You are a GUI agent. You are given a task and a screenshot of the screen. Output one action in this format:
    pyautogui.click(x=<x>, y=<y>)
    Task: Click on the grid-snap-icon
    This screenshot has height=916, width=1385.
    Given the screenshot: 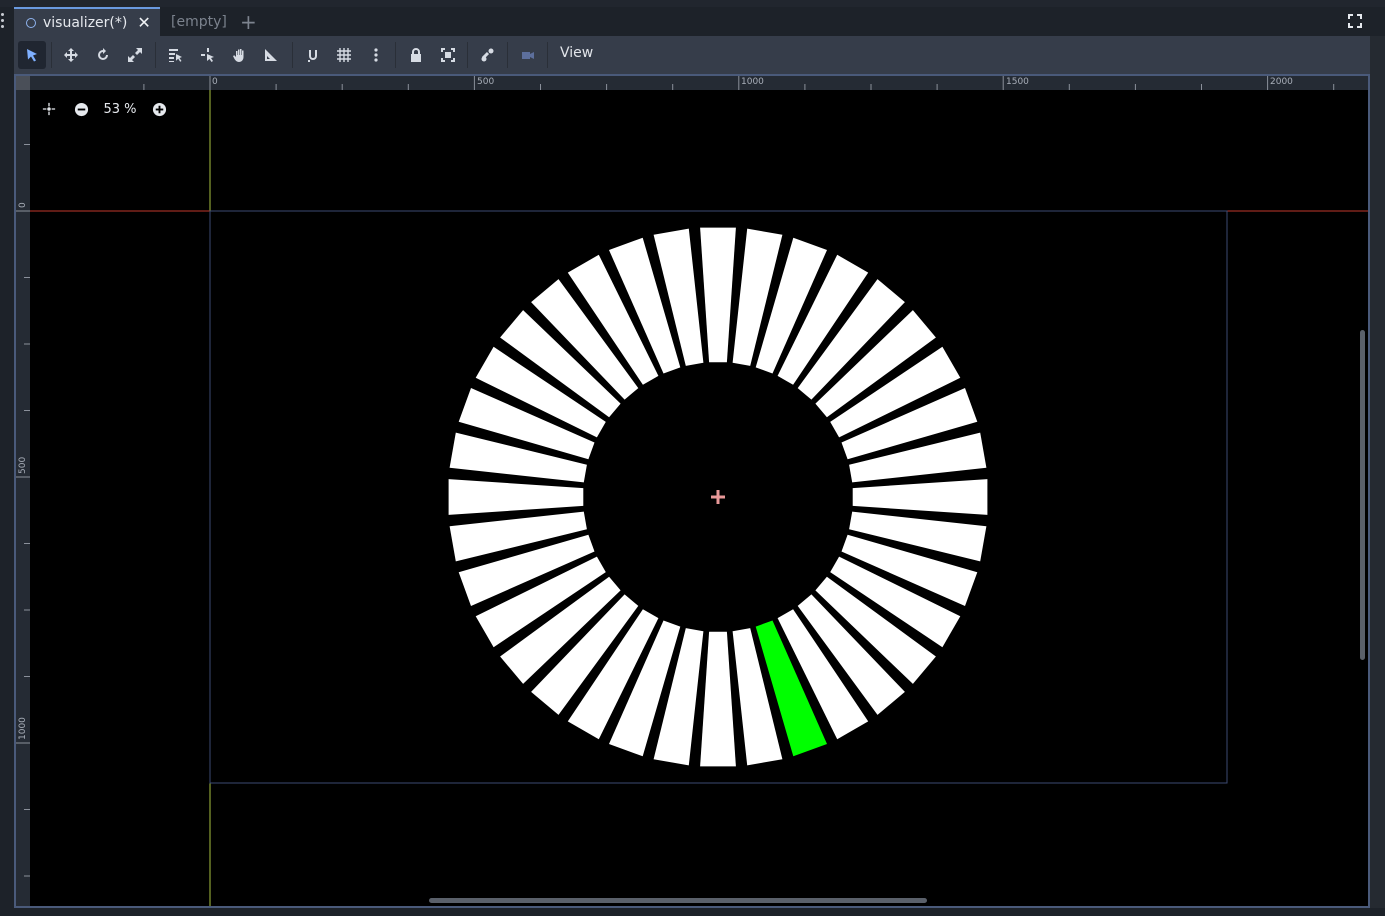 What is the action you would take?
    pyautogui.click(x=344, y=55)
    